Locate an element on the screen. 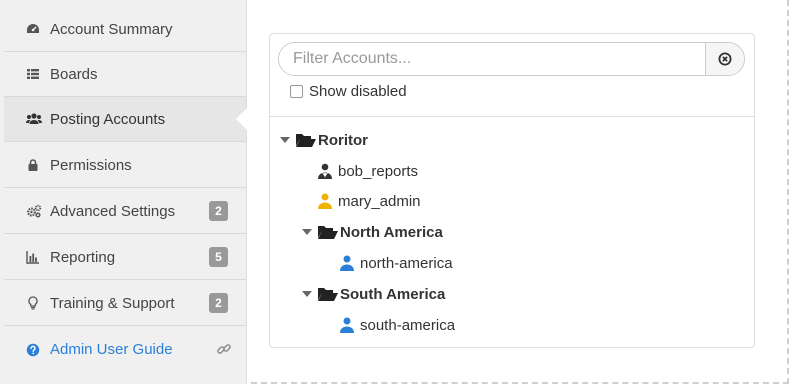 The width and height of the screenshot is (796, 390). tree-folder-label: North America is located at coordinates (391, 232).